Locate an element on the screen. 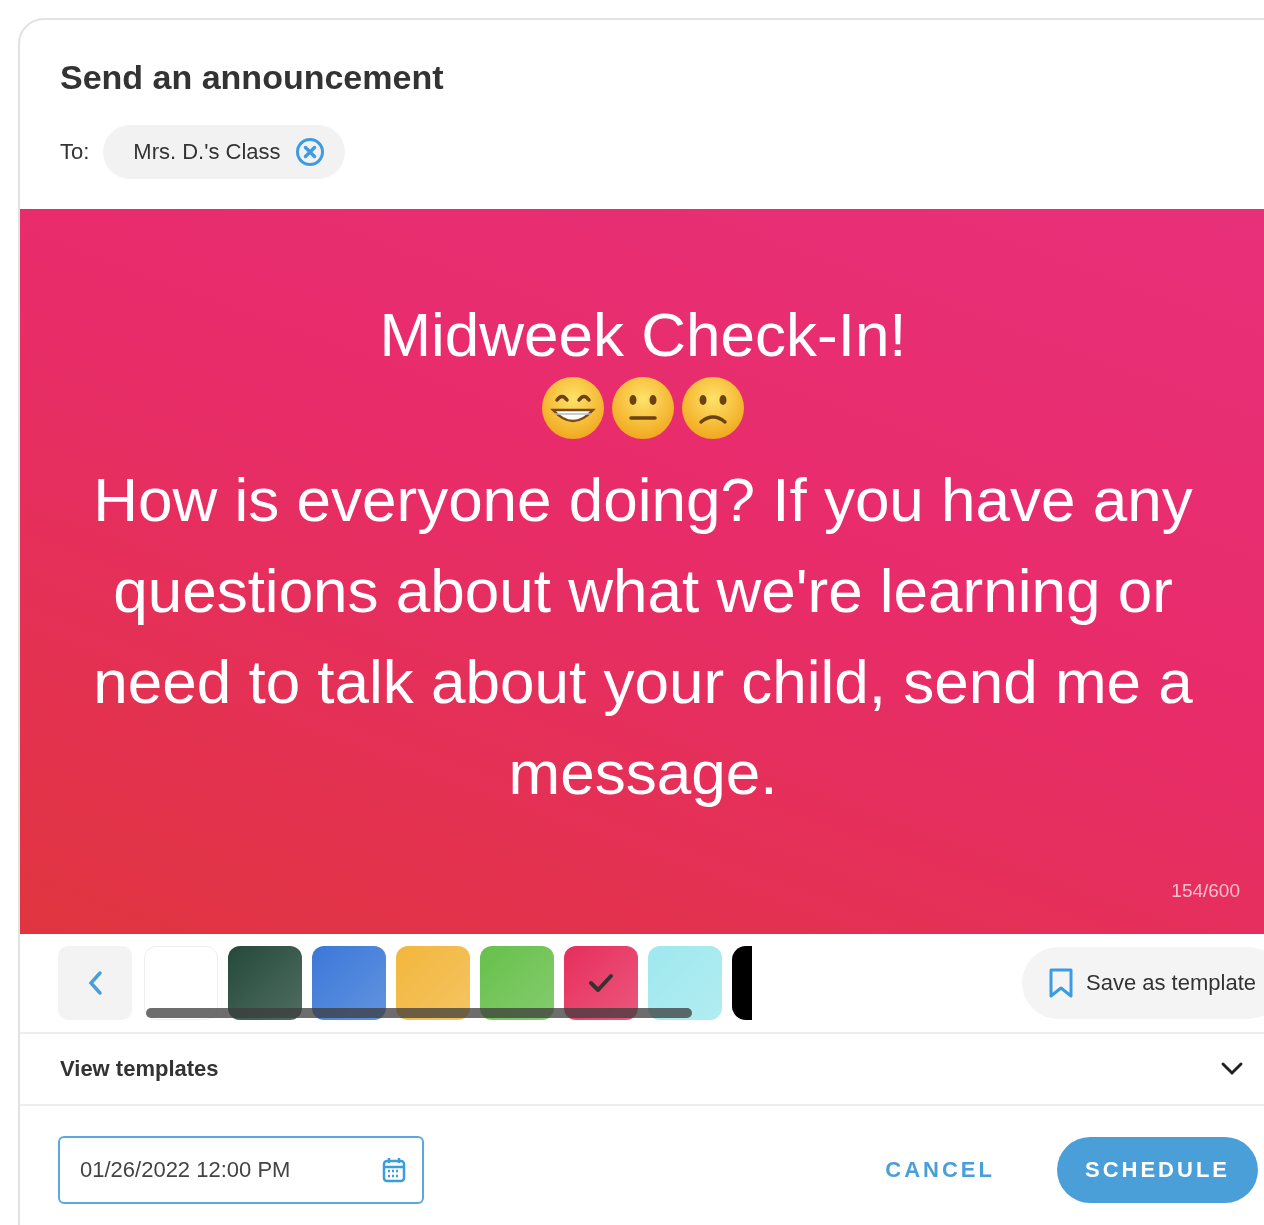  cancel-button: CANCEL is located at coordinates (940, 1170).